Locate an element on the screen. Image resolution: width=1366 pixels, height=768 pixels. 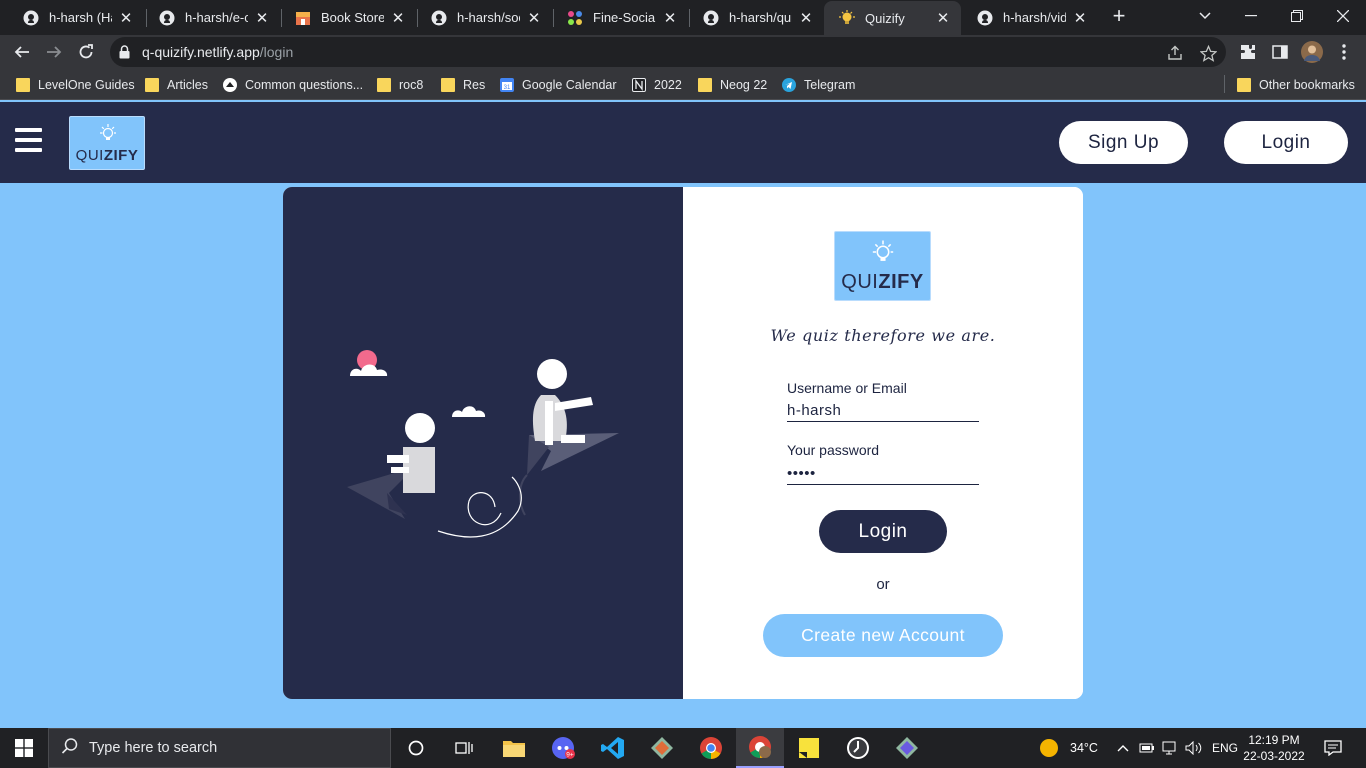
bookmark-star-icon is located at coordinates (1208, 53).